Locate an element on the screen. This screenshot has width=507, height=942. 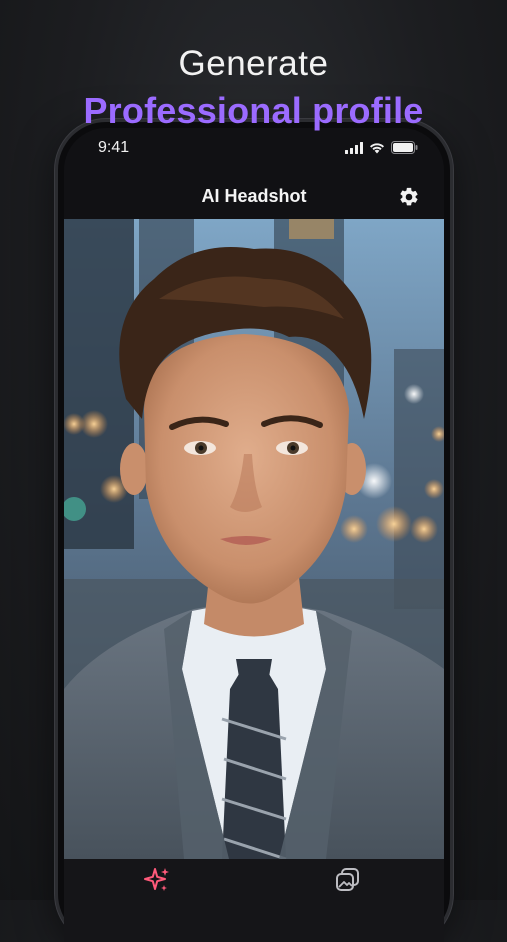
cellular-signal-icon is located at coordinates (354, 147).